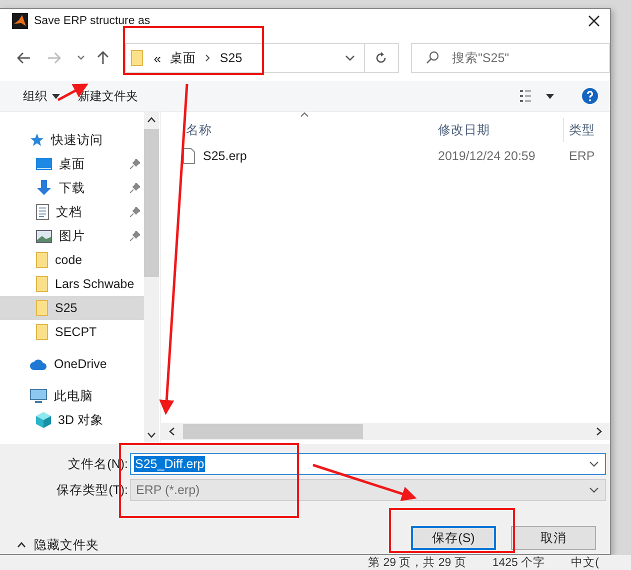  Describe the element at coordinates (151, 120) in the screenshot. I see `scroll-up-icon` at that location.